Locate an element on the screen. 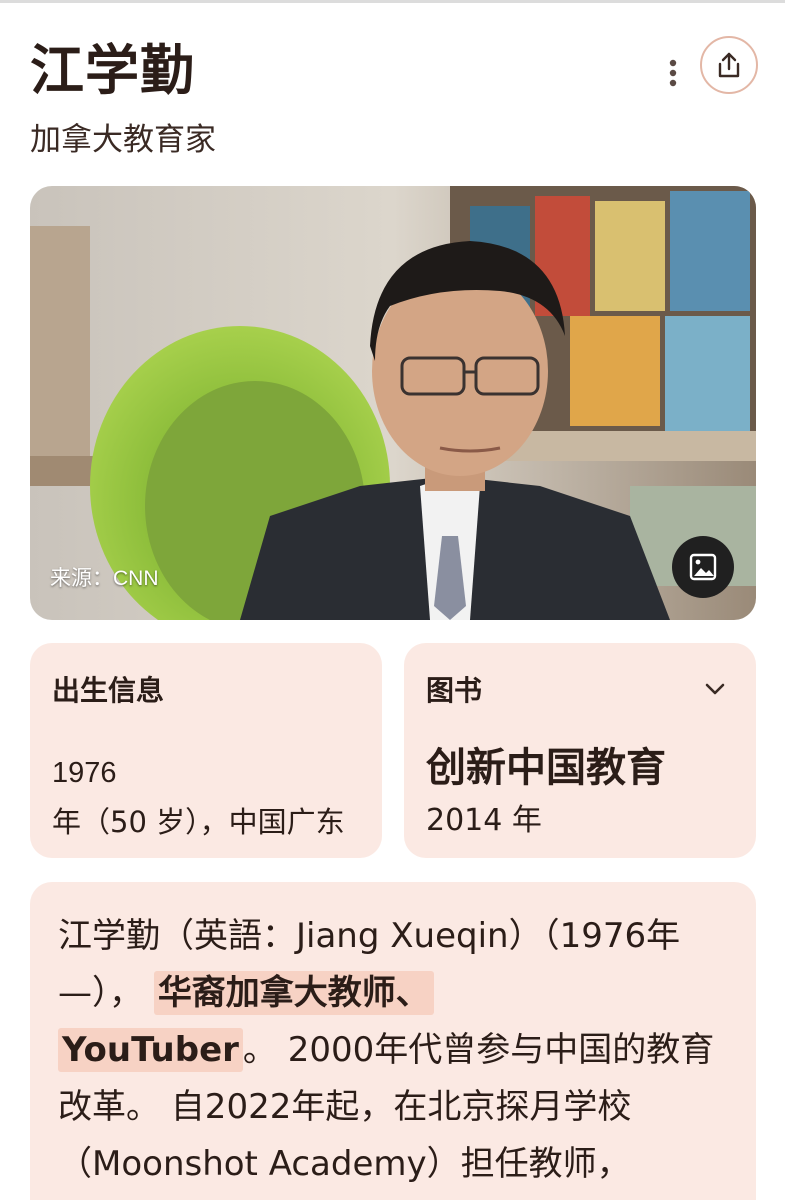 This screenshot has width=785, height=1200. books-card: 图书 创新中国教育 2014 年 is located at coordinates (580, 750).